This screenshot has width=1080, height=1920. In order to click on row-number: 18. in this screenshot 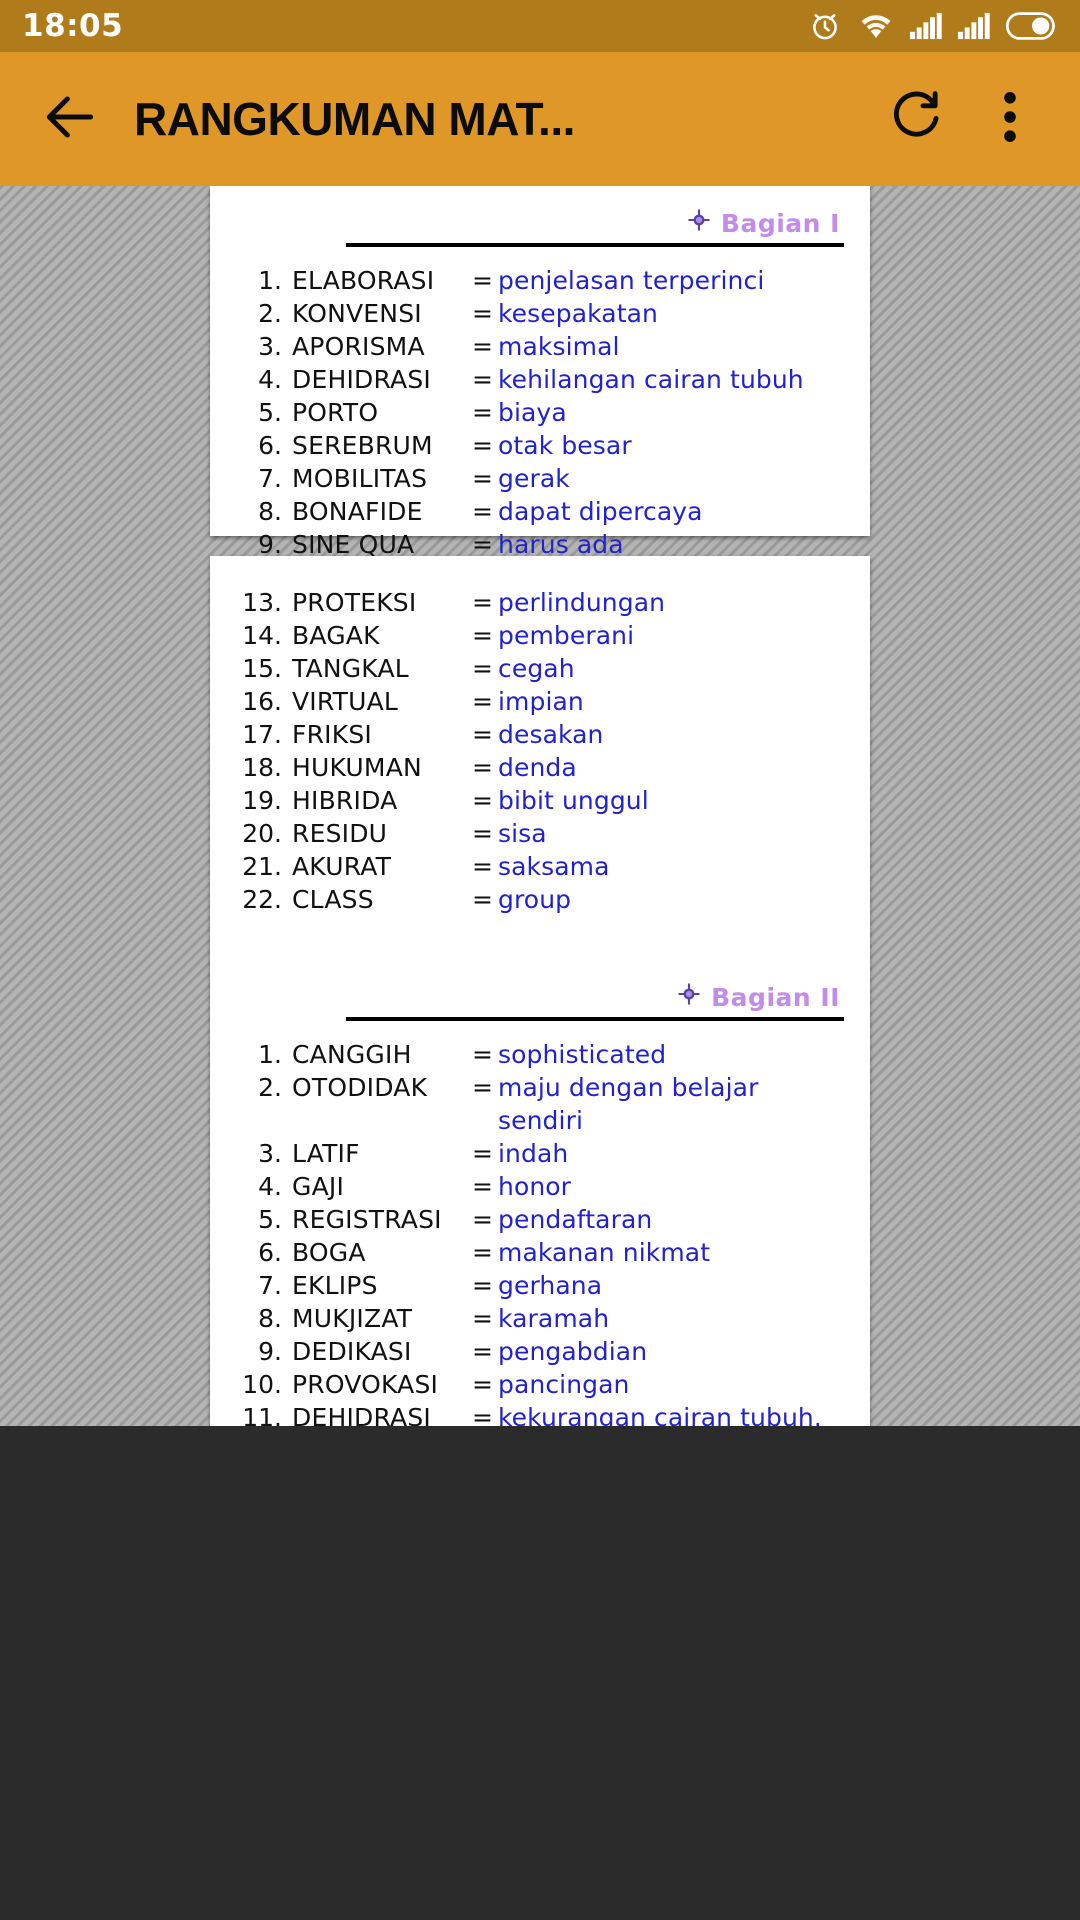, I will do `click(262, 767)`.